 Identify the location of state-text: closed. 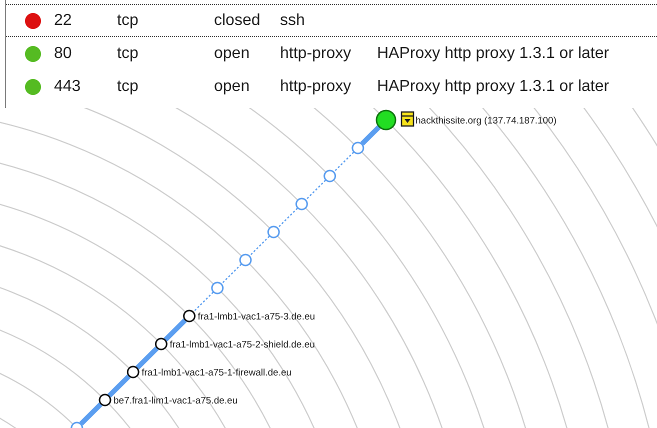
(238, 20).